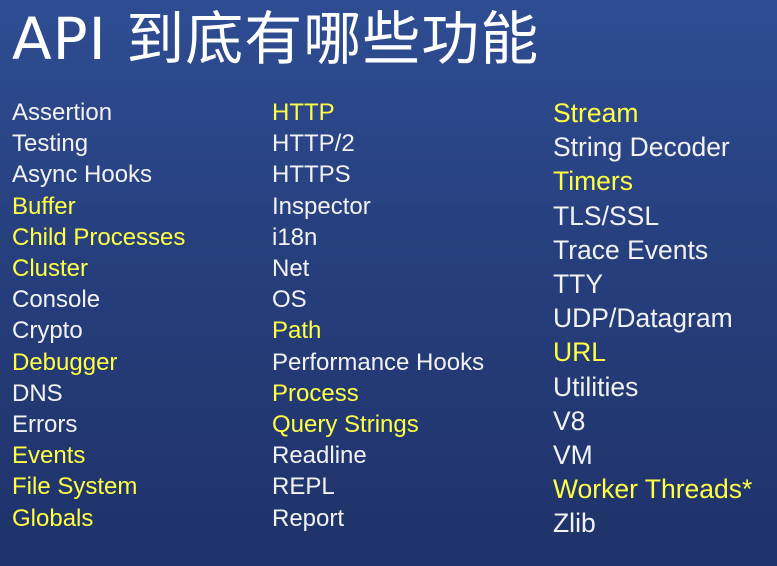 Image resolution: width=777 pixels, height=566 pixels. What do you see at coordinates (303, 112) in the screenshot?
I see `api-module-item: HTTP` at bounding box center [303, 112].